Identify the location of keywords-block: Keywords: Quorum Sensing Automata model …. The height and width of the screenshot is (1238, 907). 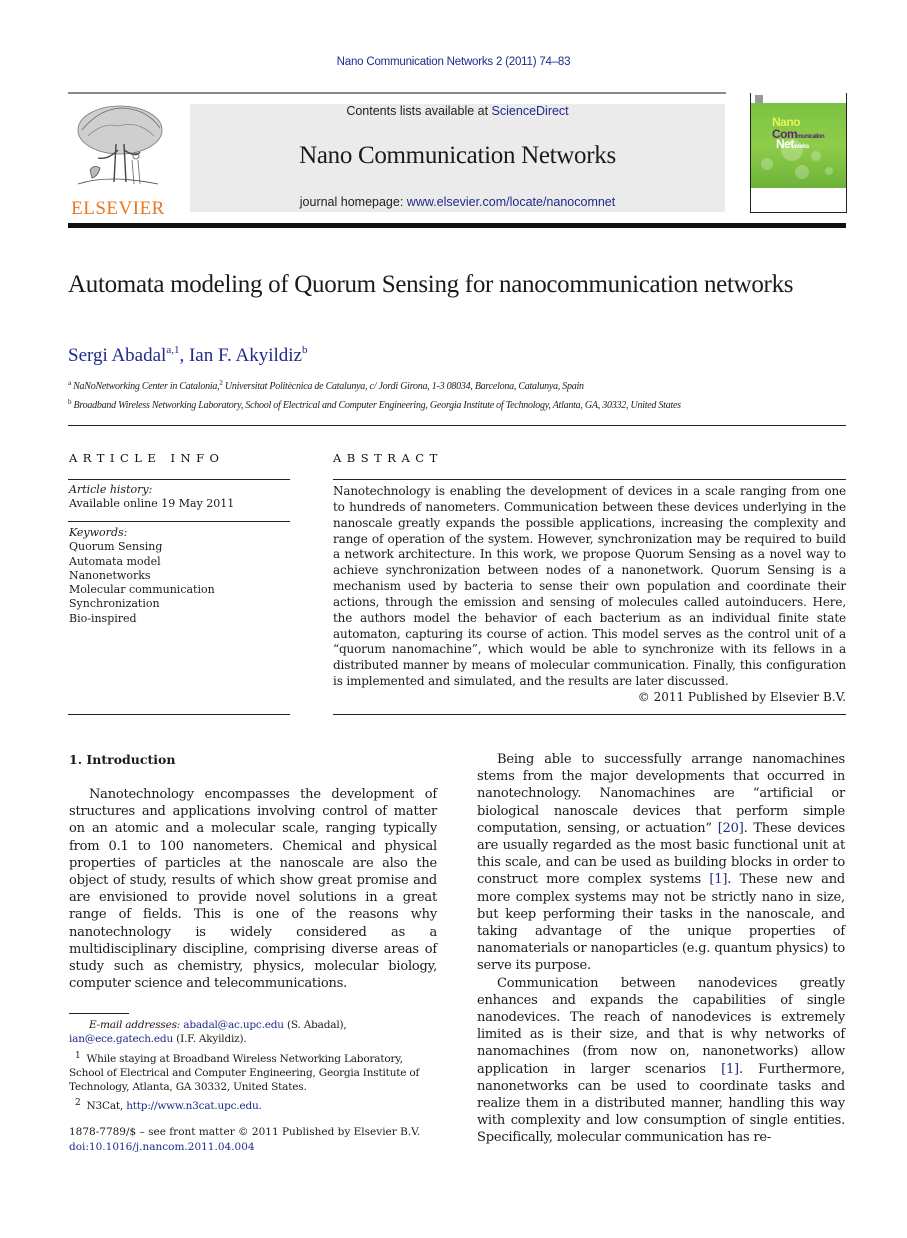
(180, 576).